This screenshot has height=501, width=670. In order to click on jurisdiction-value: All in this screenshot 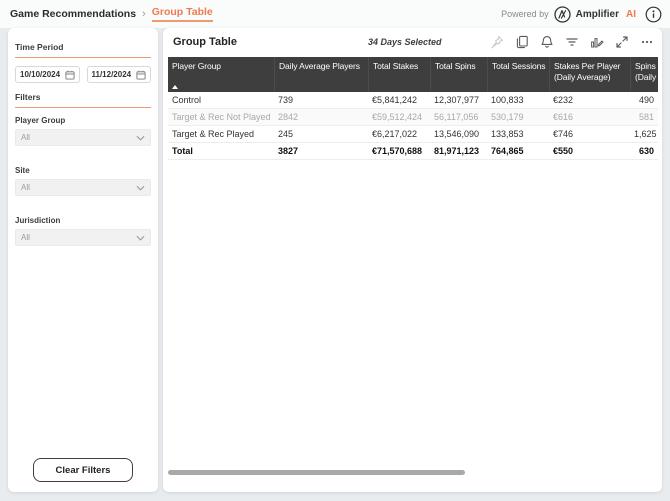, I will do `click(25, 237)`.